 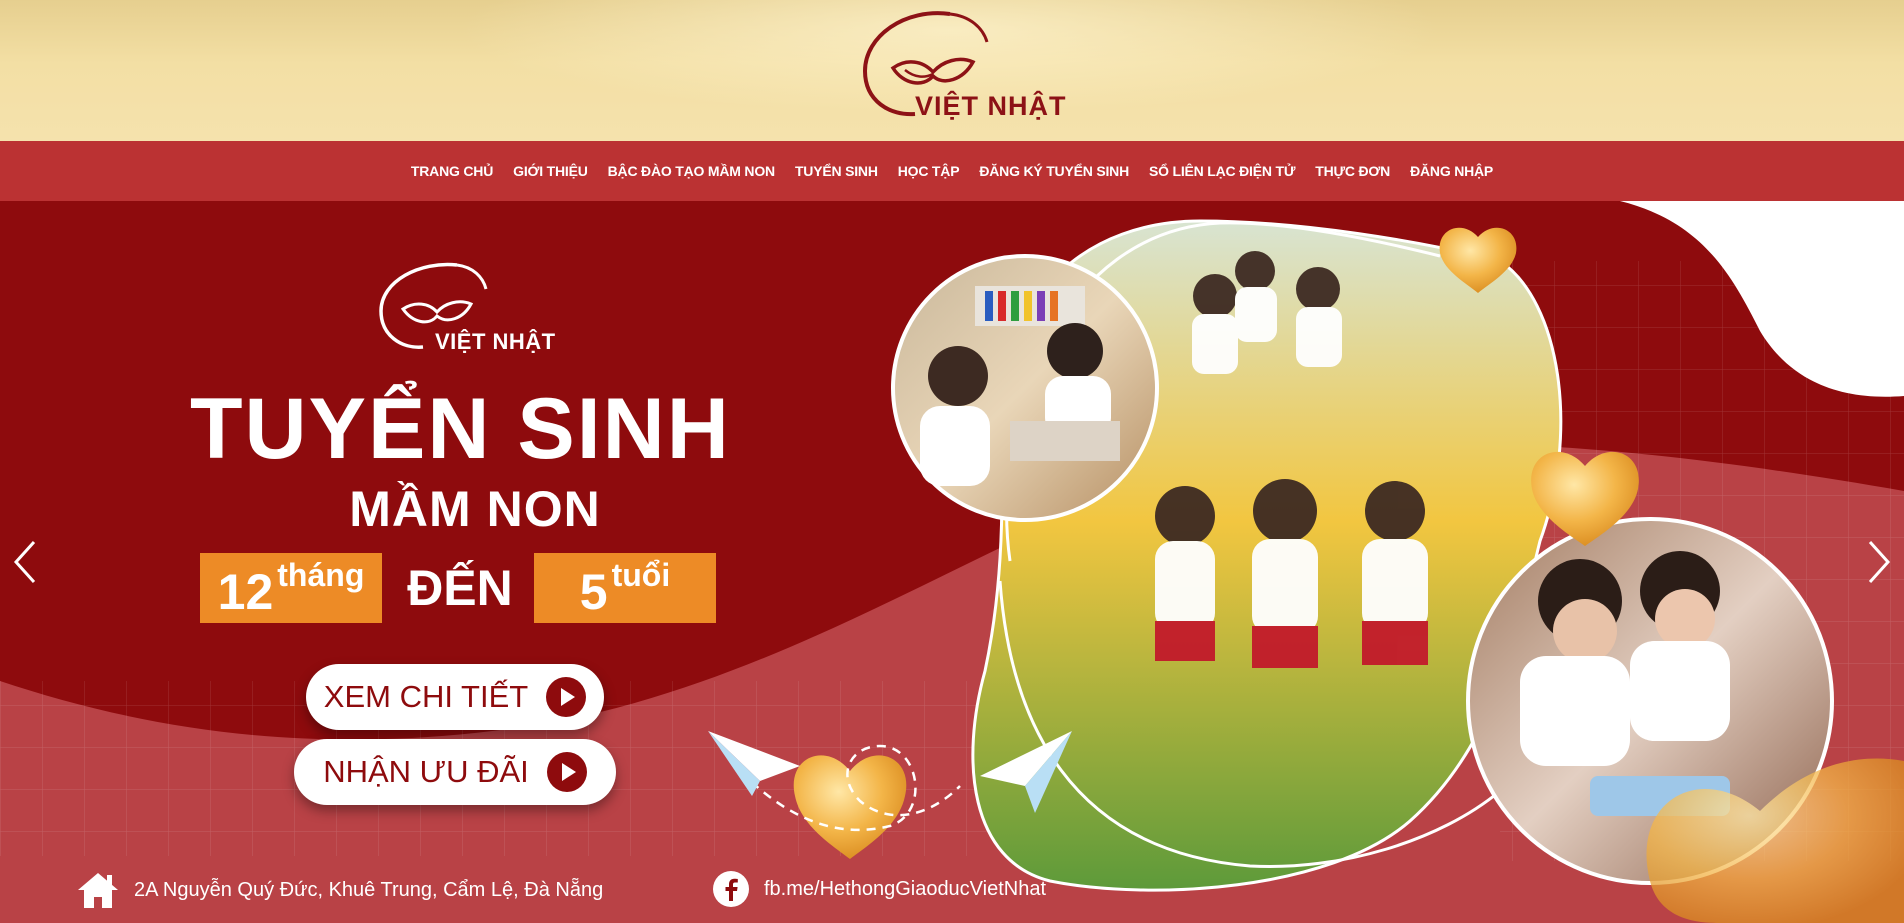 I want to click on age-connector: ĐẾN, so click(x=460, y=588).